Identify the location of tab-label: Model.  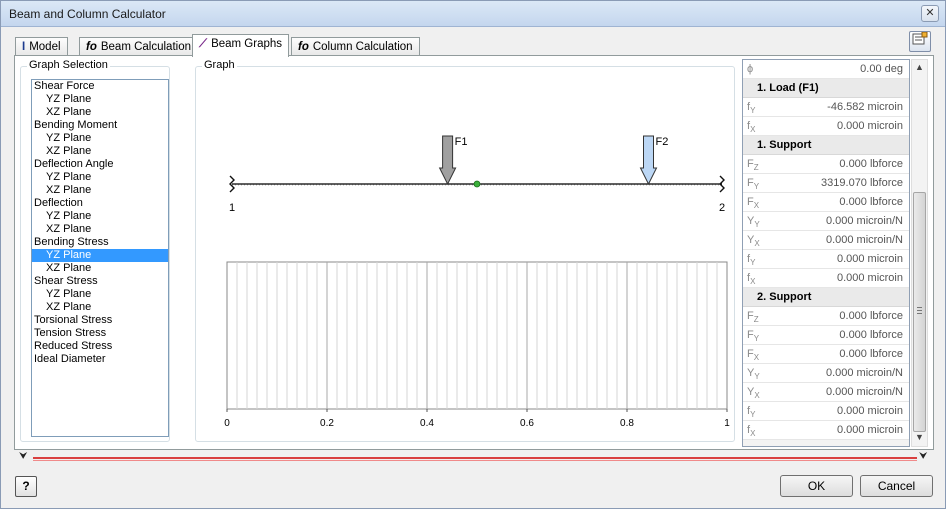
(45, 47).